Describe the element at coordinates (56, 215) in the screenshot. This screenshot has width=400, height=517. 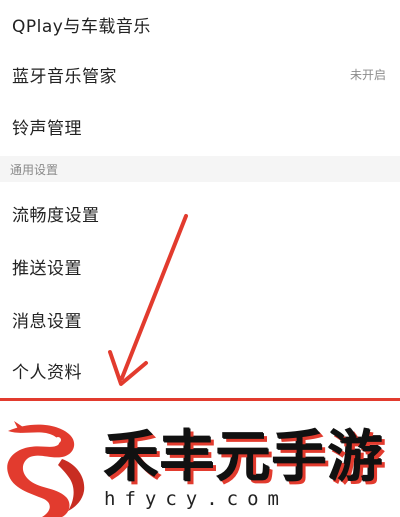
I see `setting-label: 流畅度设置` at that location.